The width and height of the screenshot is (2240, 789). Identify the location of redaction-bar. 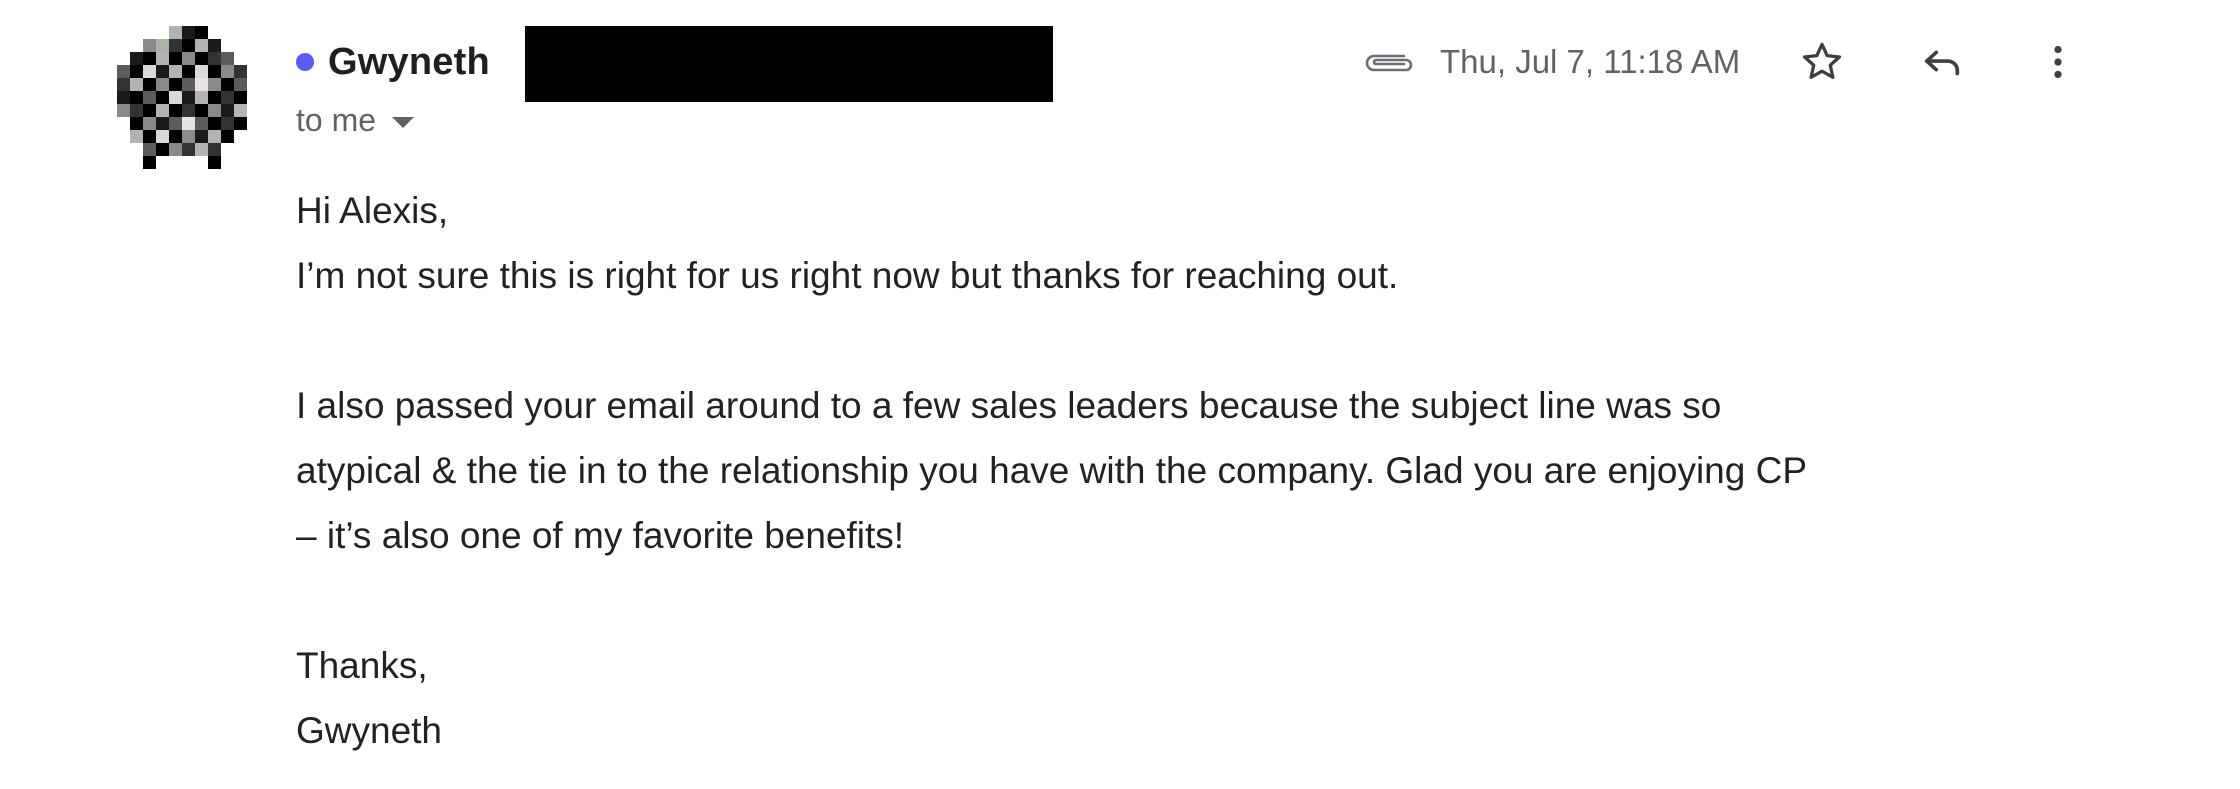
(789, 64).